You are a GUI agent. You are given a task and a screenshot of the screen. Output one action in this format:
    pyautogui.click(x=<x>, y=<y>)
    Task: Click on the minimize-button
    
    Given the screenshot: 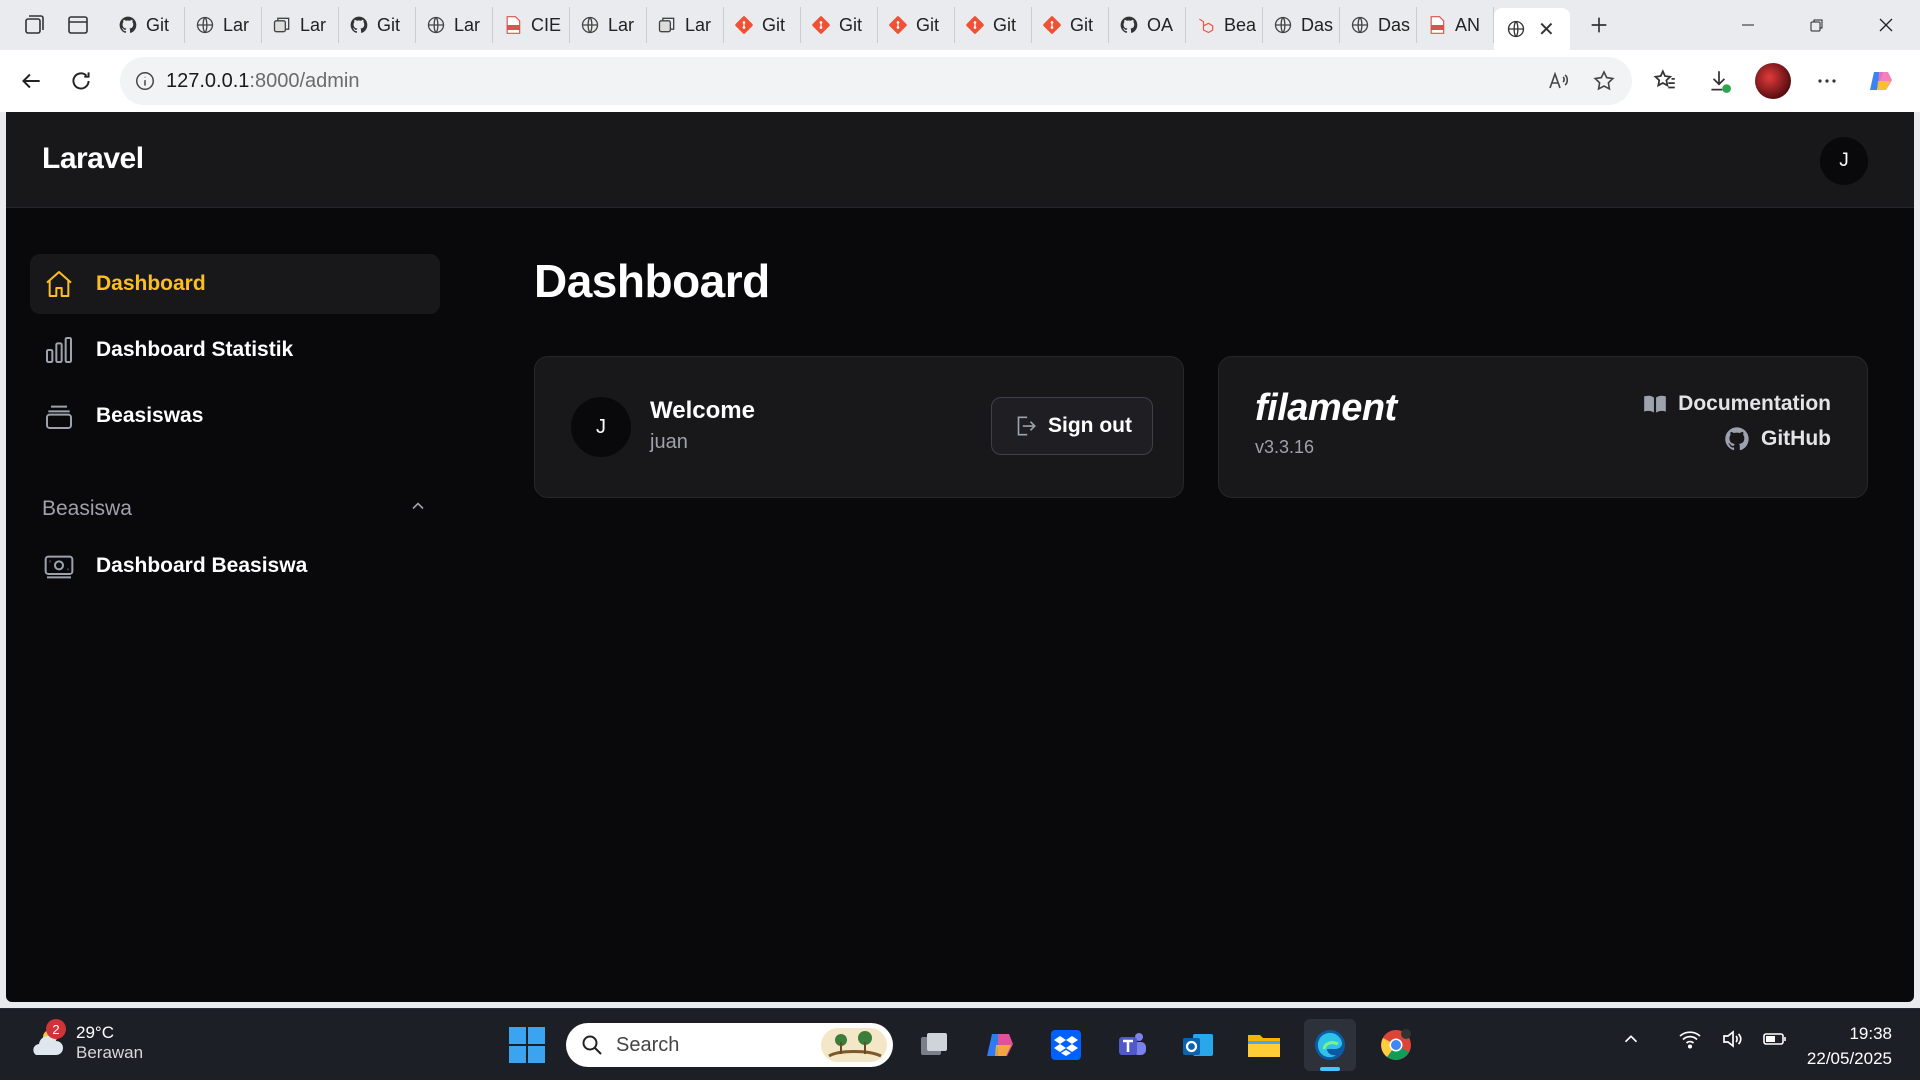 What is the action you would take?
    pyautogui.click(x=1747, y=25)
    